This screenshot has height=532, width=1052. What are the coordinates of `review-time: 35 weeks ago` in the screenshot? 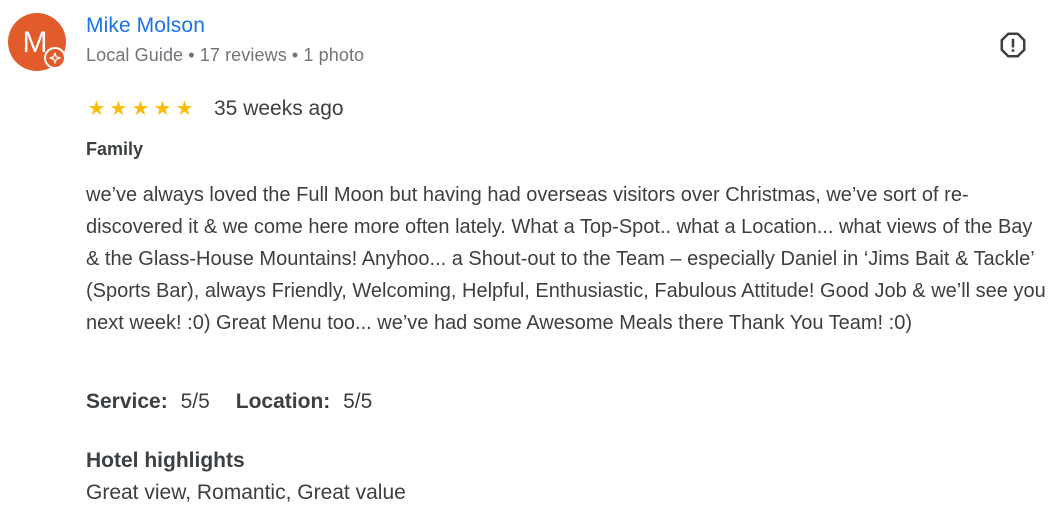 It's located at (279, 108).